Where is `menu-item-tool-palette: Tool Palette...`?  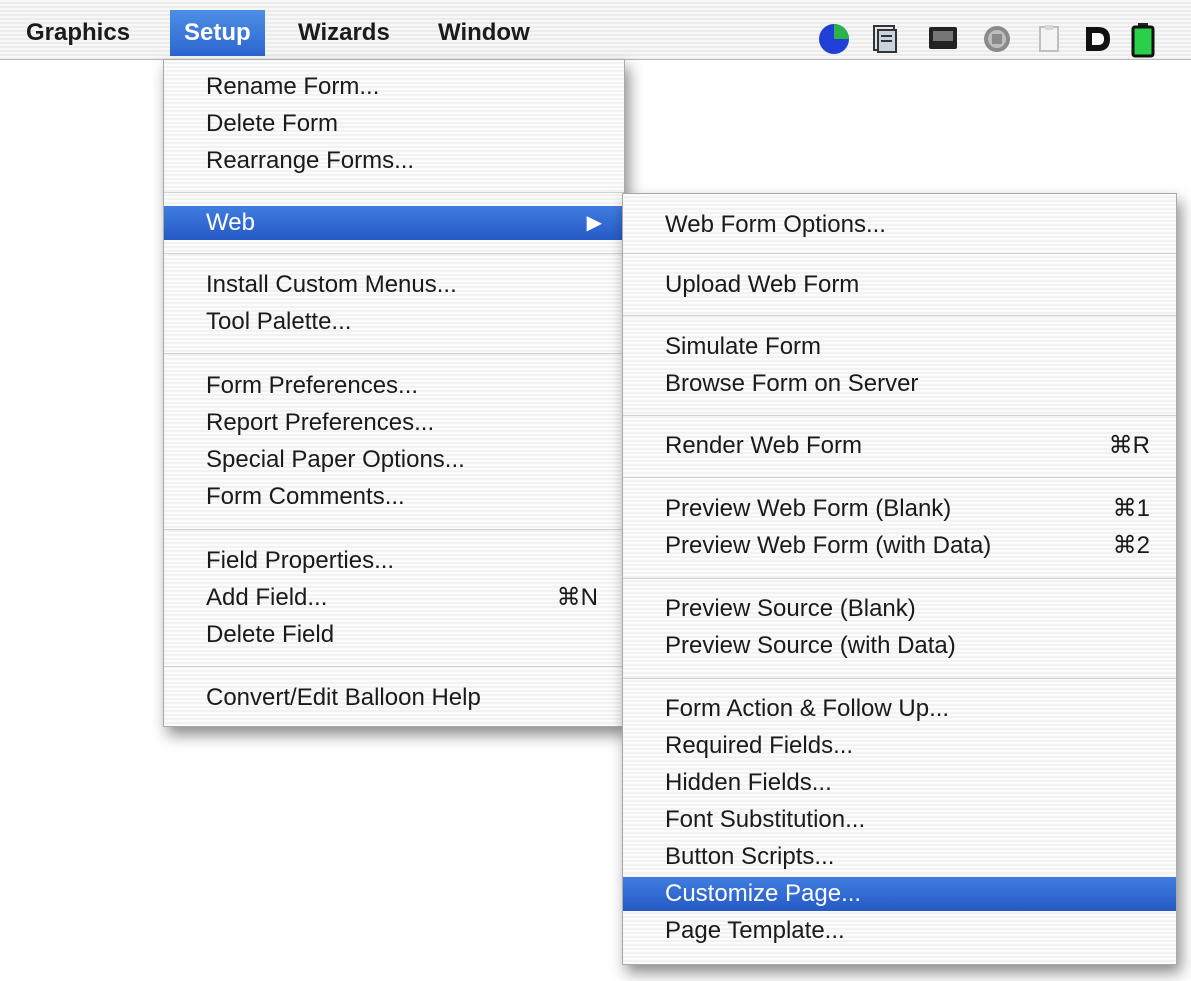
menu-item-tool-palette: Tool Palette... is located at coordinates (394, 322).